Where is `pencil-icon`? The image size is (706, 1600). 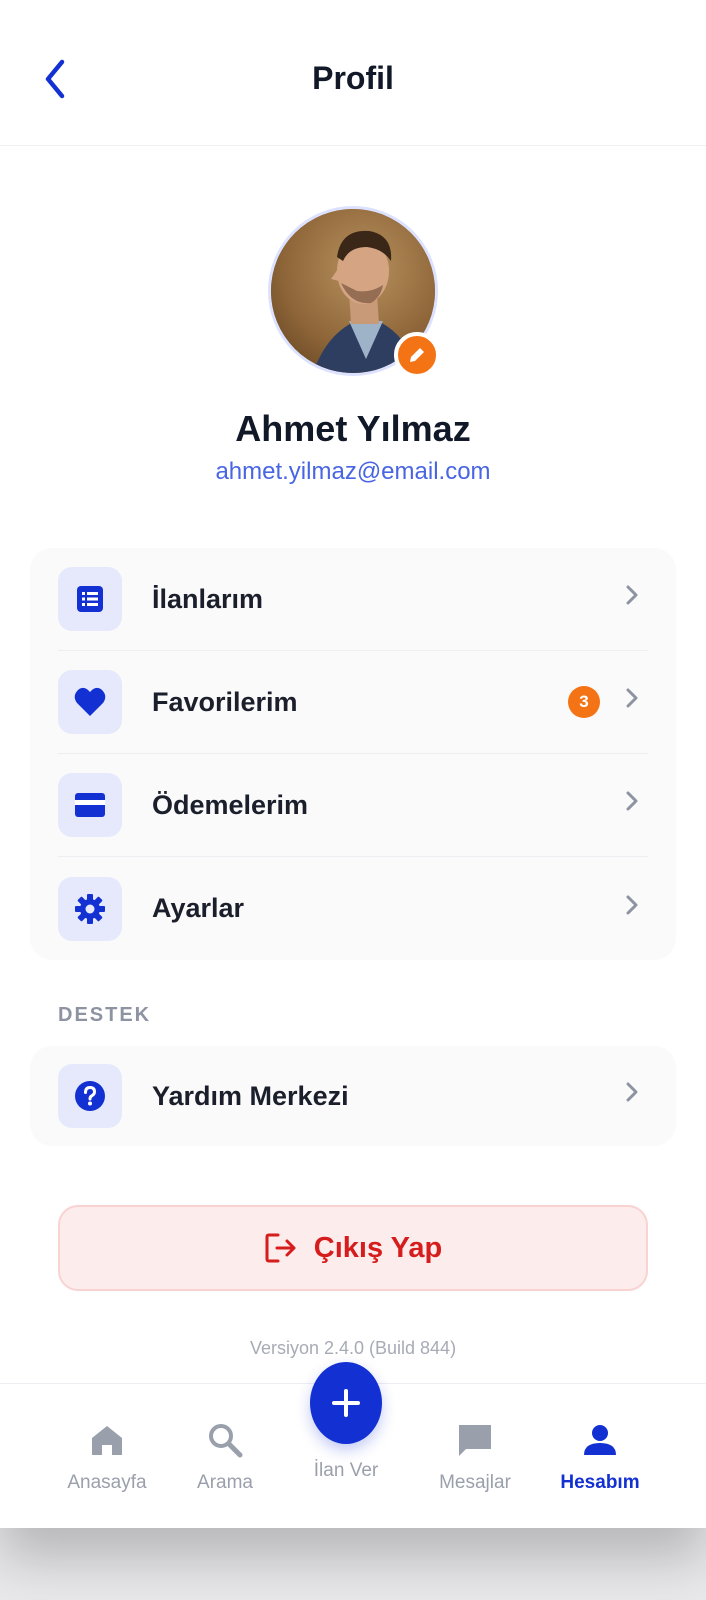 pencil-icon is located at coordinates (417, 355).